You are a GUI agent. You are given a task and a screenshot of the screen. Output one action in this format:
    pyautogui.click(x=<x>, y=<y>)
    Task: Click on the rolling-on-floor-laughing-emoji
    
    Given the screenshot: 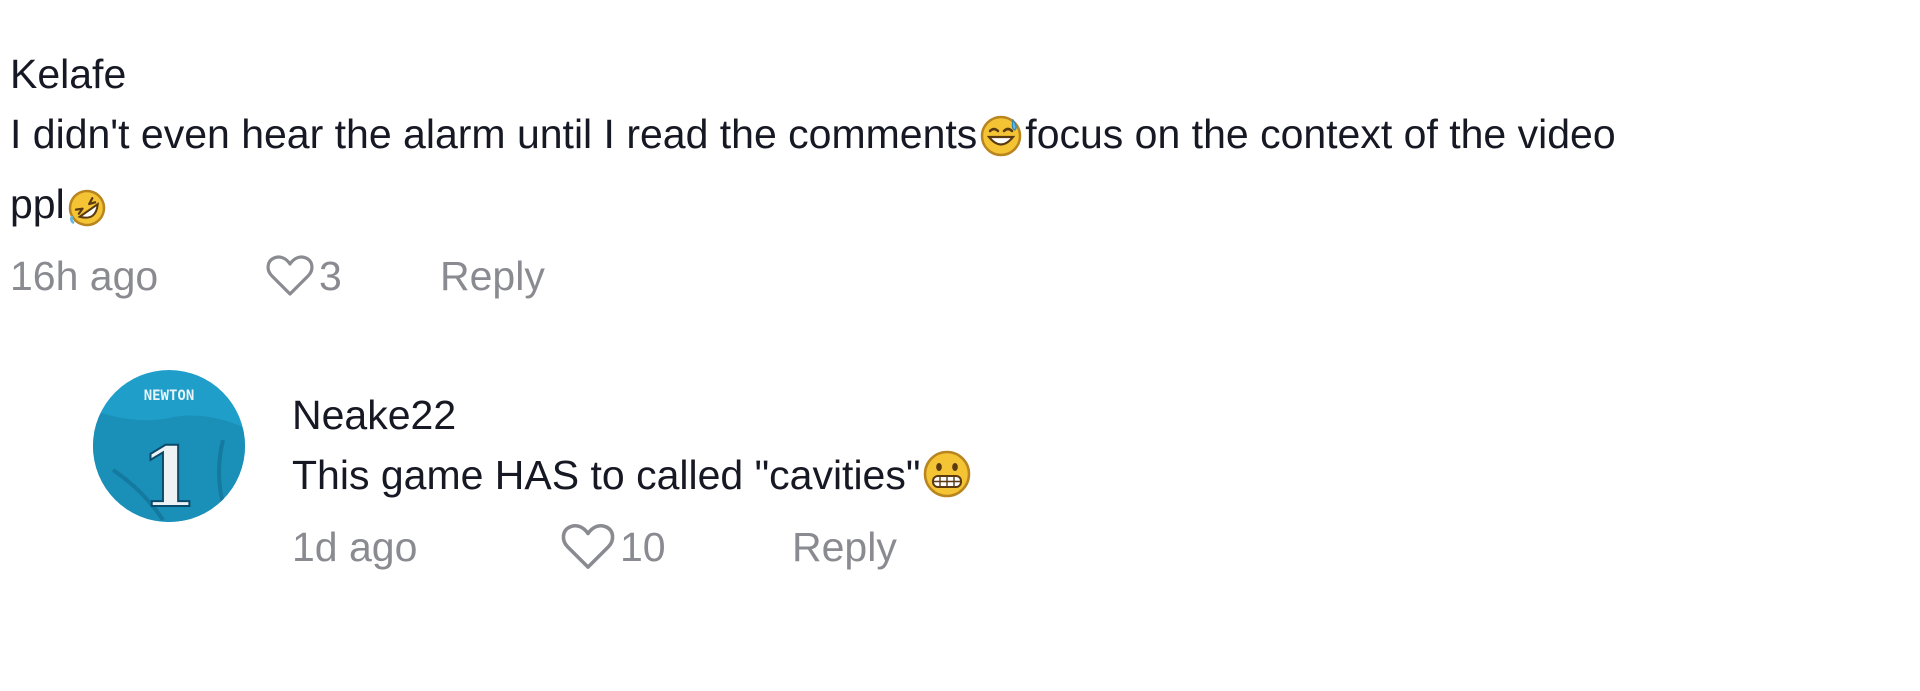 What is the action you would take?
    pyautogui.click(x=87, y=214)
    